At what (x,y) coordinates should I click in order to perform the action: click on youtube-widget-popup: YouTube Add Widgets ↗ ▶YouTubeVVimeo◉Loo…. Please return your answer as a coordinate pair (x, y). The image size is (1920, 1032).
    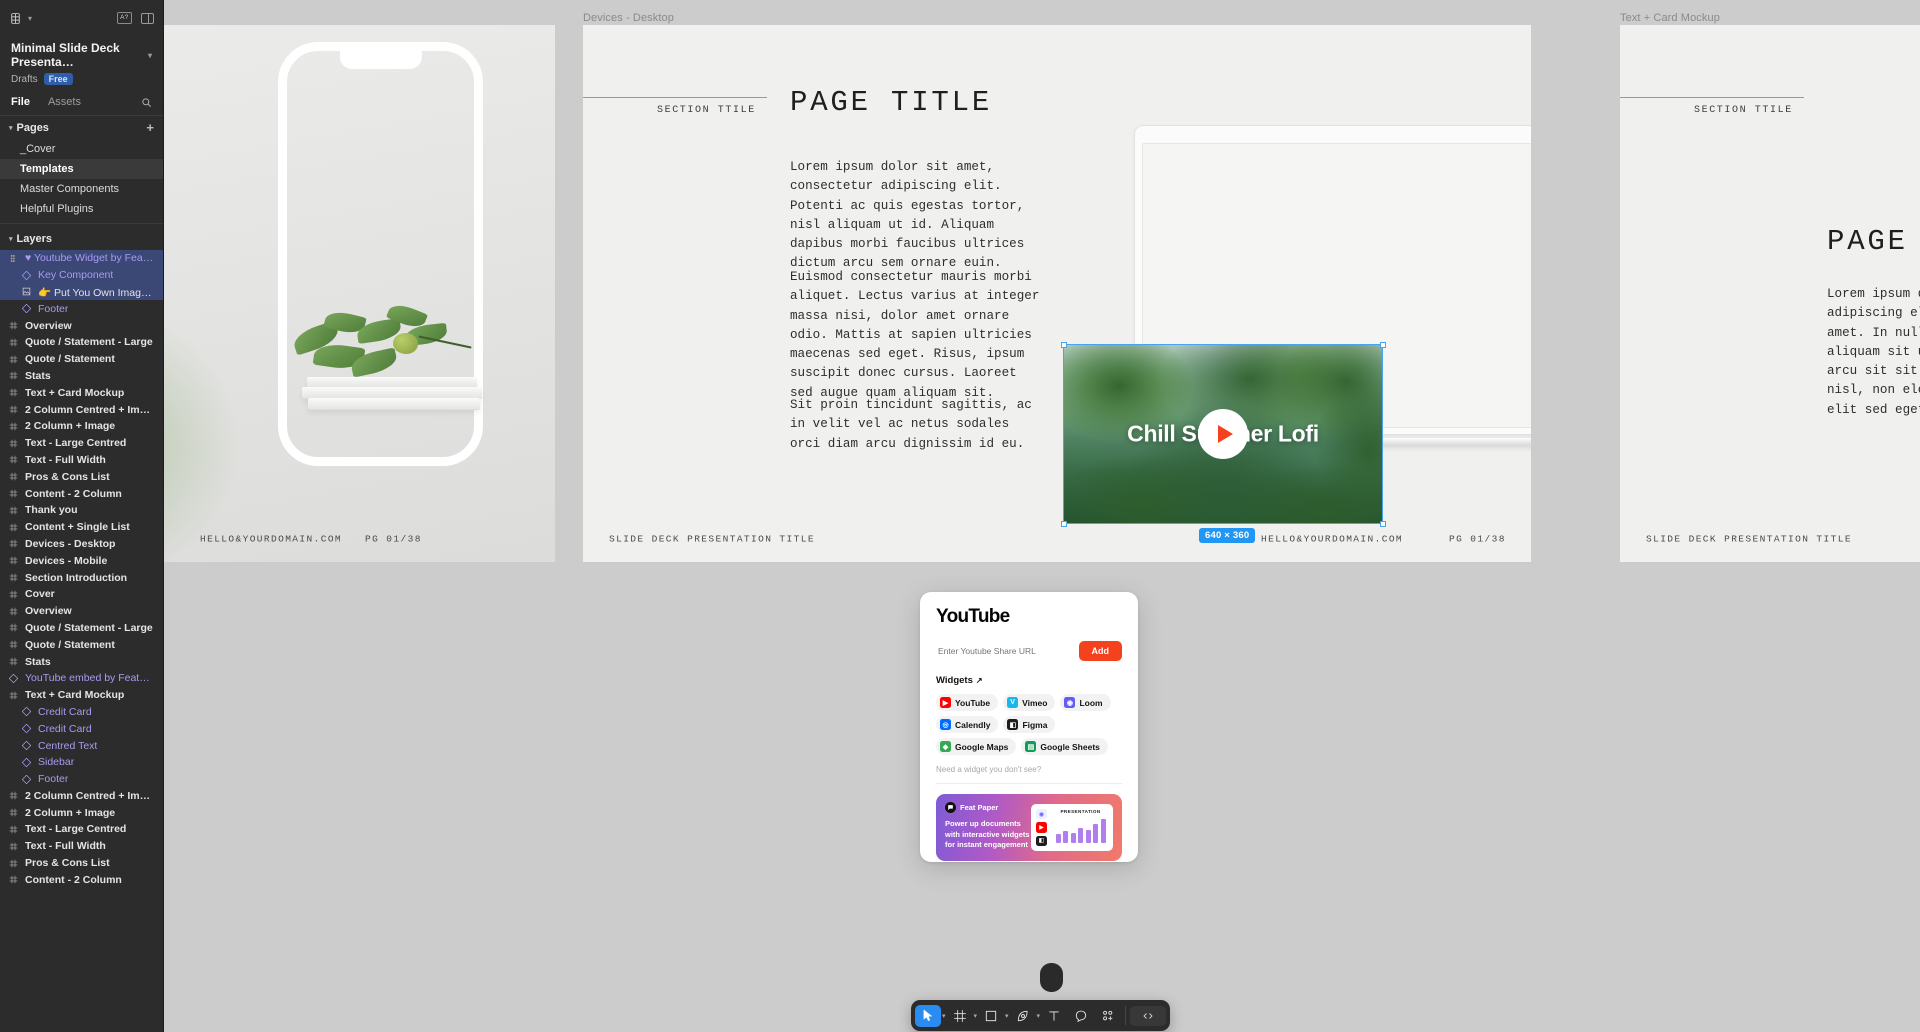
    Looking at the image, I should click on (1029, 727).